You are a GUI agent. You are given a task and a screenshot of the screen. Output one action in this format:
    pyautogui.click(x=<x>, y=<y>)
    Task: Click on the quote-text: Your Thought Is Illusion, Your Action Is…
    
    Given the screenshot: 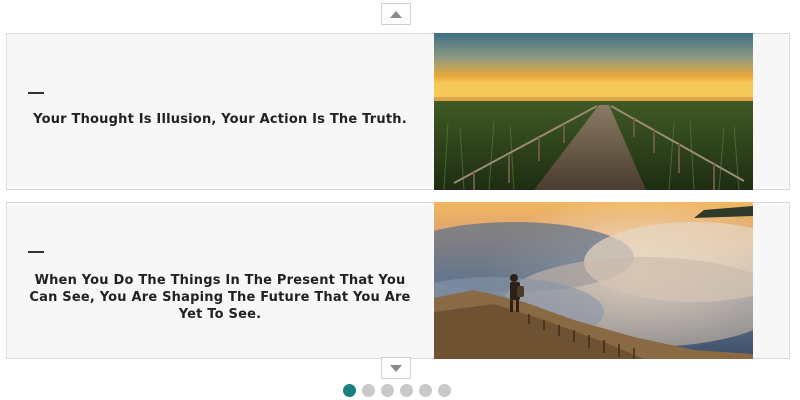 What is the action you would take?
    pyautogui.click(x=220, y=119)
    